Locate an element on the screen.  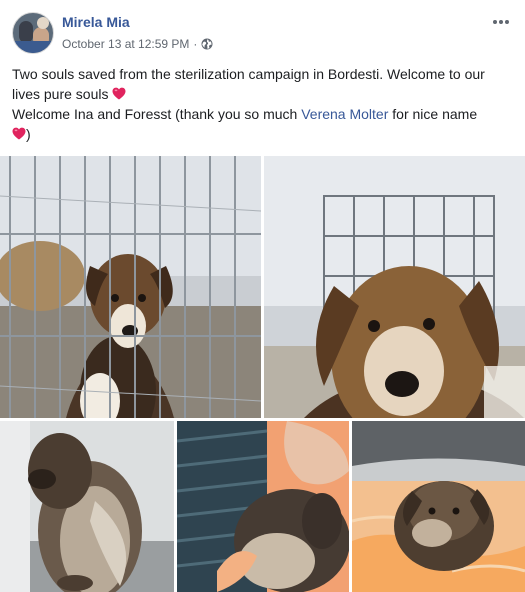
photo-puppy-fluffy-tail is located at coordinates (87, 506).